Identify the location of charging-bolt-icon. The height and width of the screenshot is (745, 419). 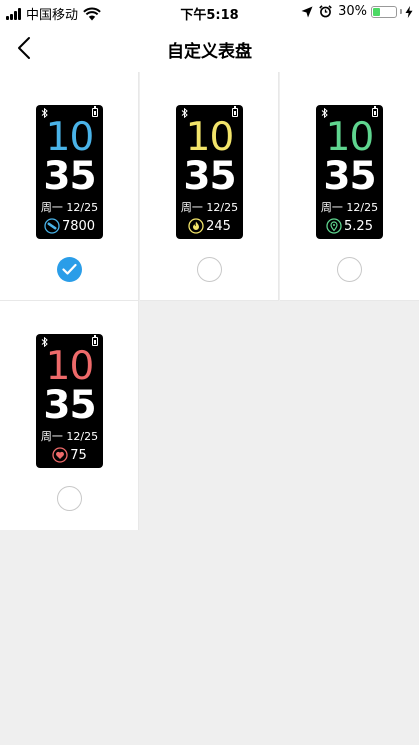
(409, 11).